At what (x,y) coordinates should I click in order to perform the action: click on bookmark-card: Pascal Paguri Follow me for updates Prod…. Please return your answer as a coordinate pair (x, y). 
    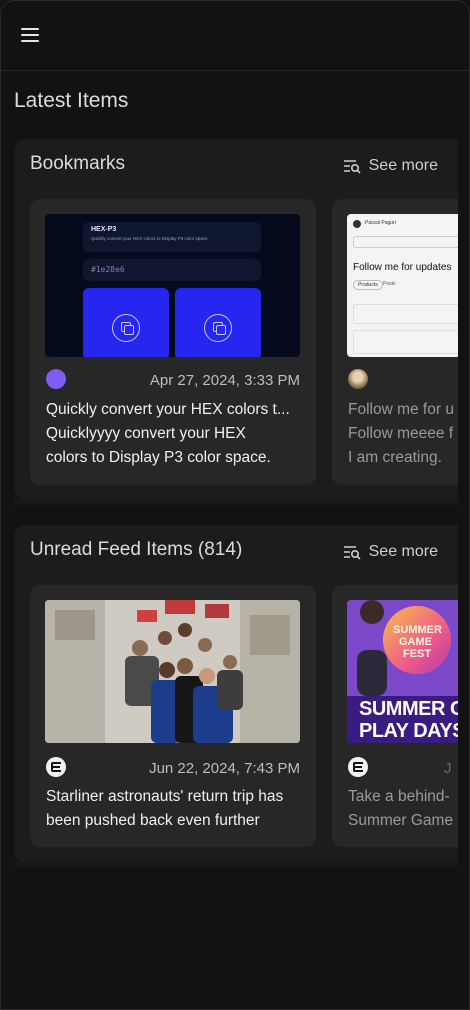
    Looking at the image, I should click on (395, 342).